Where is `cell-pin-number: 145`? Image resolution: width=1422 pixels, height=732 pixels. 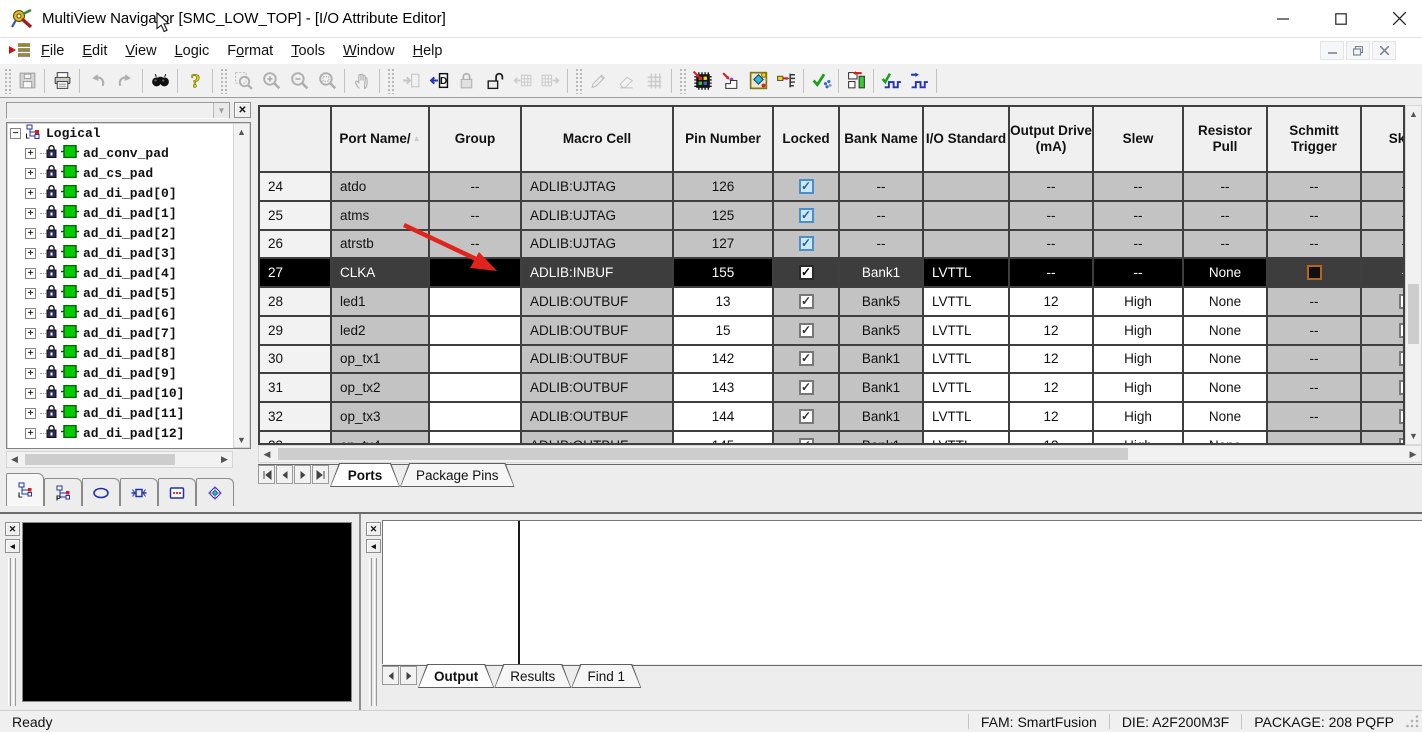 cell-pin-number: 145 is located at coordinates (724, 437).